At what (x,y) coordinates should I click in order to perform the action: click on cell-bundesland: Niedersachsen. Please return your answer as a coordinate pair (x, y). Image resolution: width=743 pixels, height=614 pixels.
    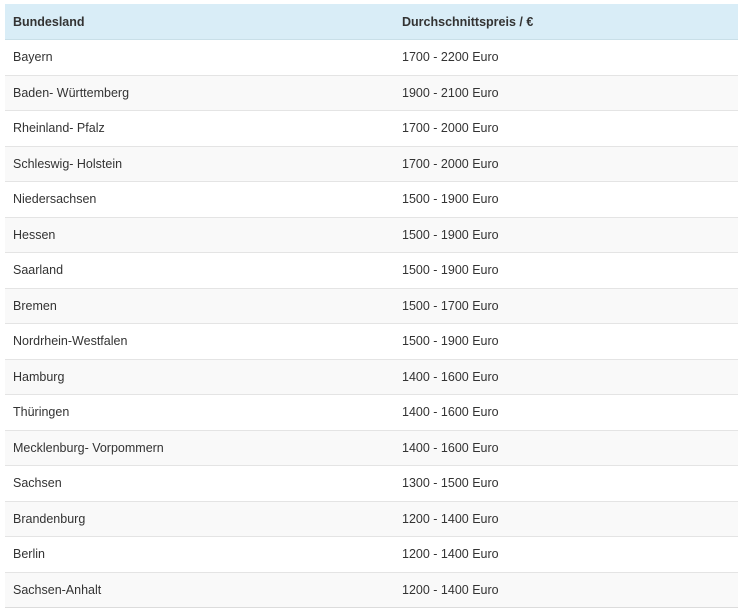
    Looking at the image, I should click on (199, 199).